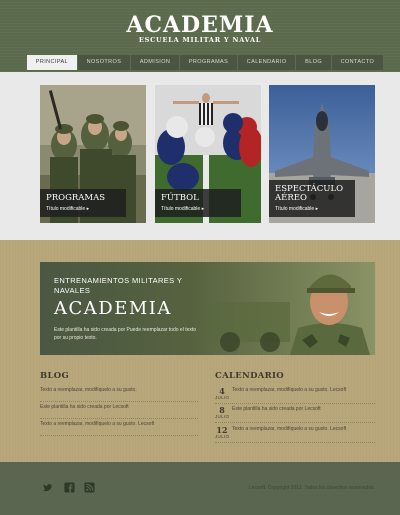 This screenshot has width=400, height=515. What do you see at coordinates (52, 62) in the screenshot?
I see `nav-item-principal: PRINCIPAL` at bounding box center [52, 62].